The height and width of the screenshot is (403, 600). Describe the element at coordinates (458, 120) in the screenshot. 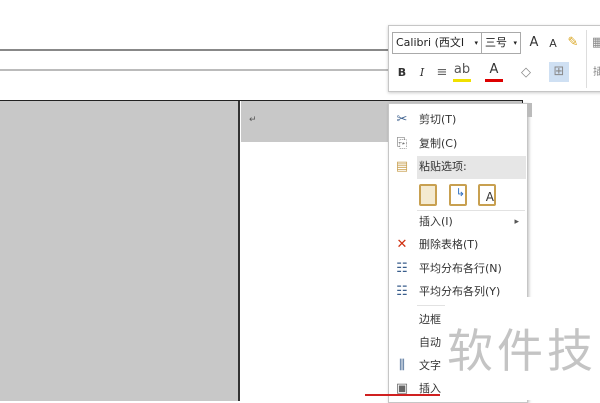

I see `menu-item-cut: ✂ 剪切(T)` at that location.